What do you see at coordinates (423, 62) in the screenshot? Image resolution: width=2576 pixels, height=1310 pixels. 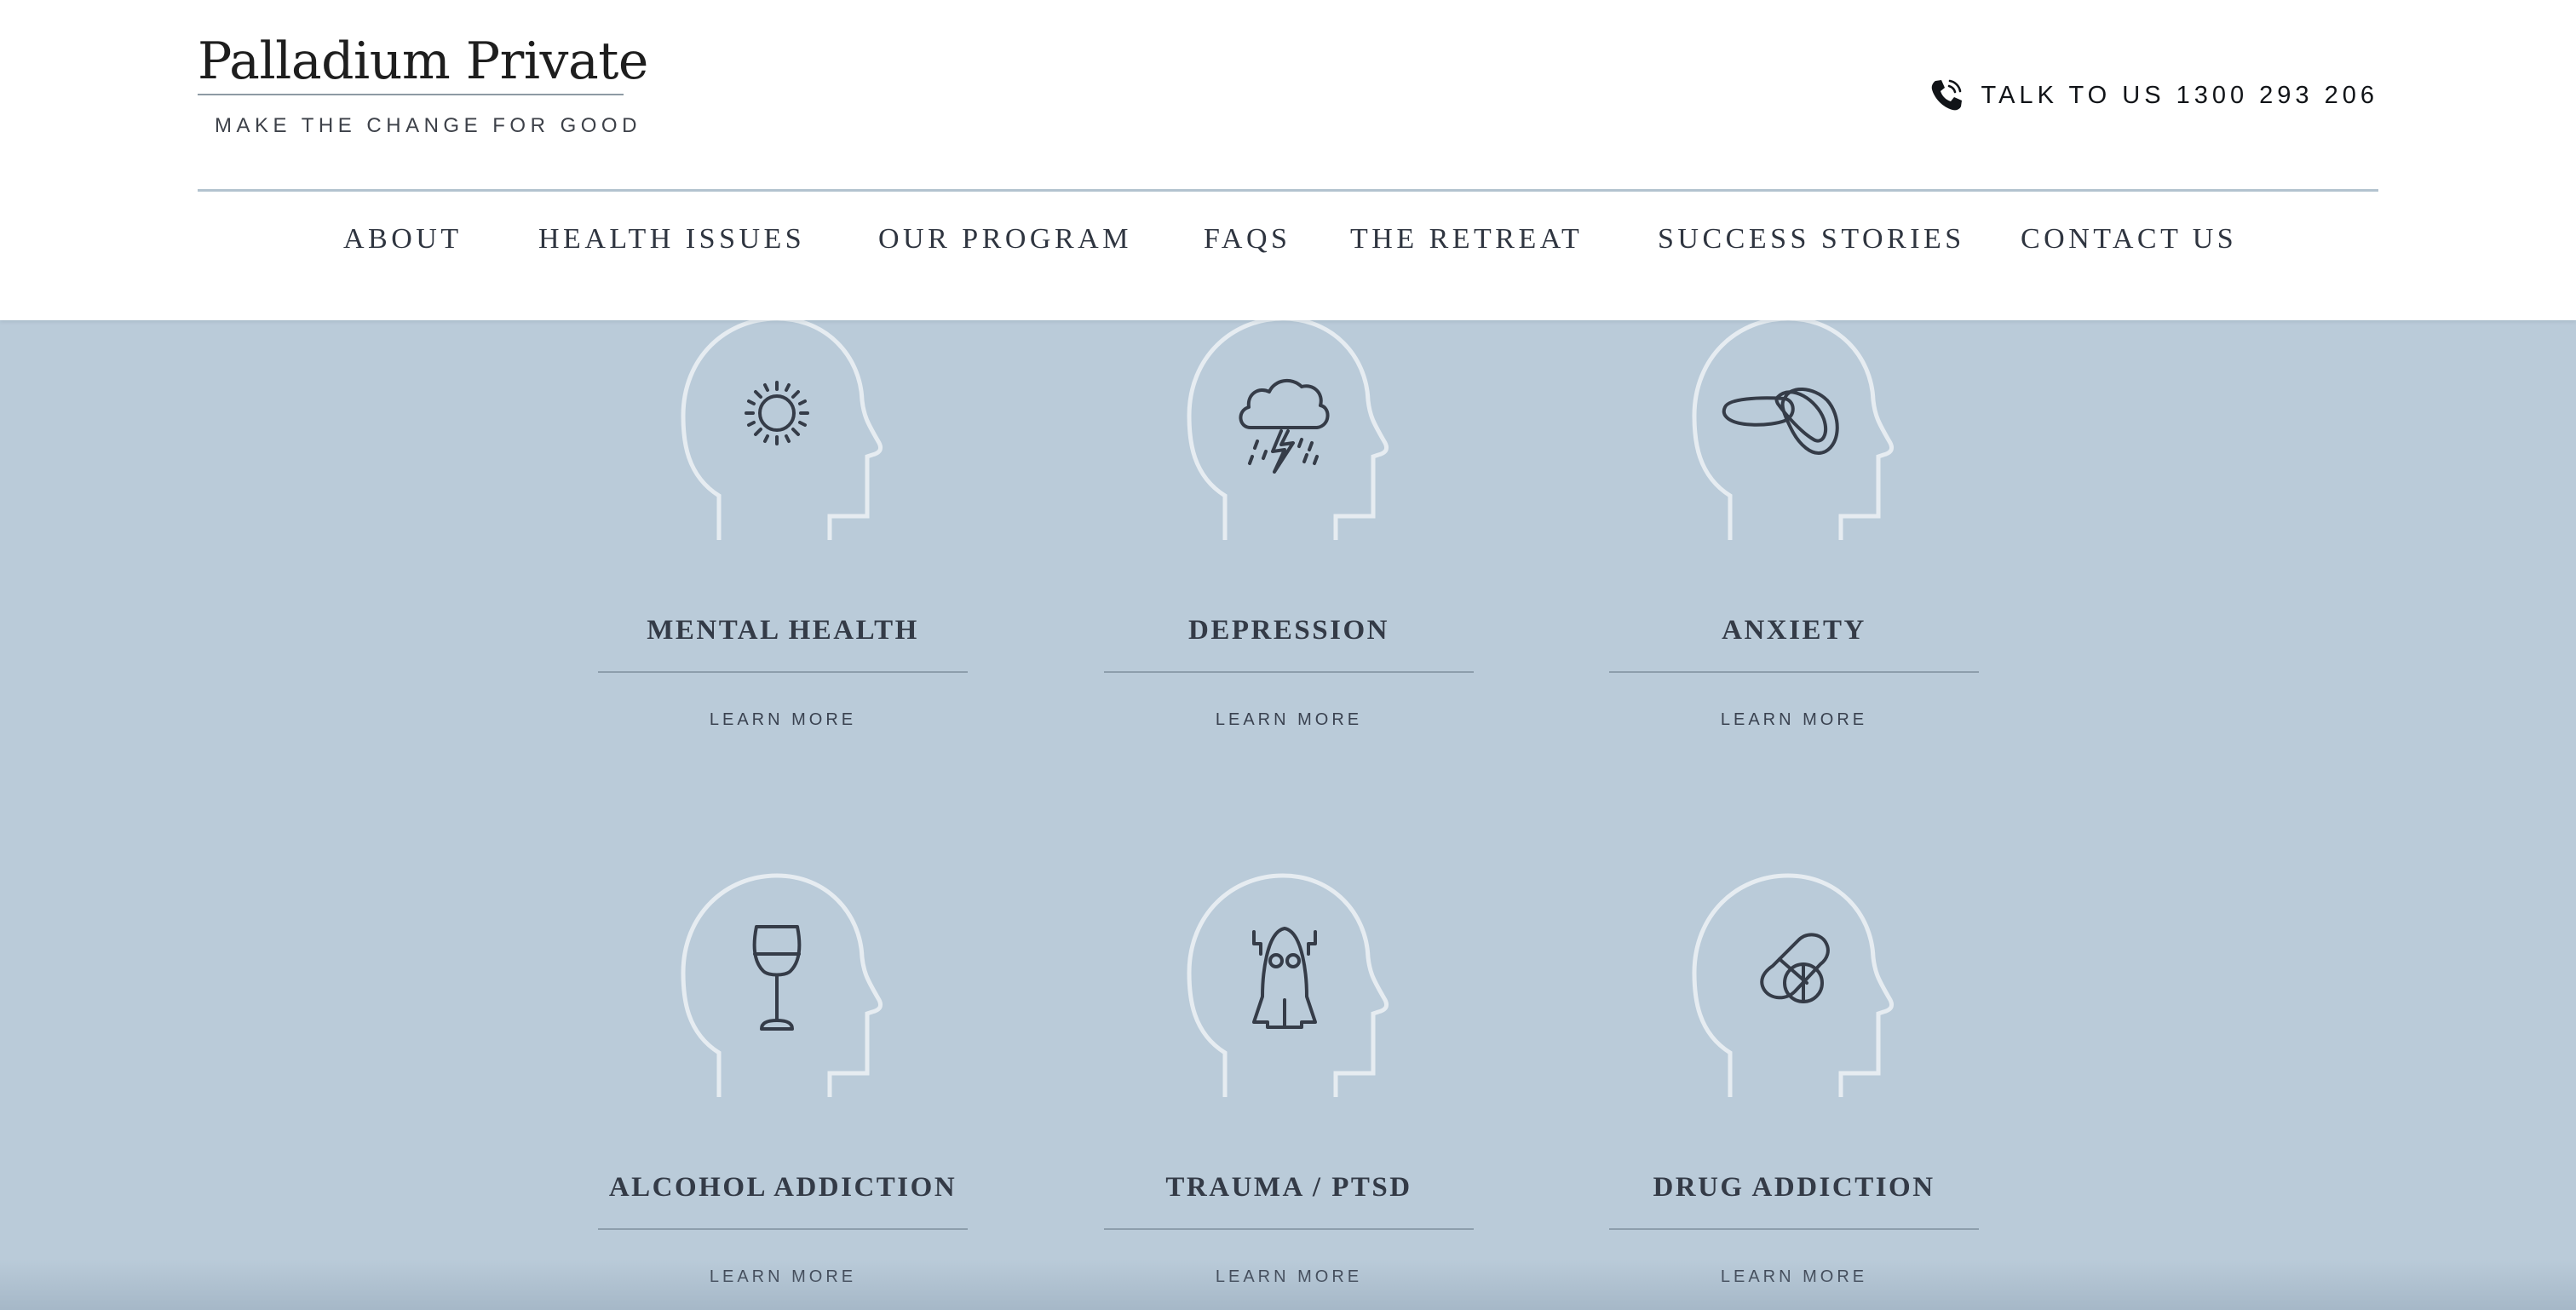 I see `brand-name: Palladium Private` at bounding box center [423, 62].